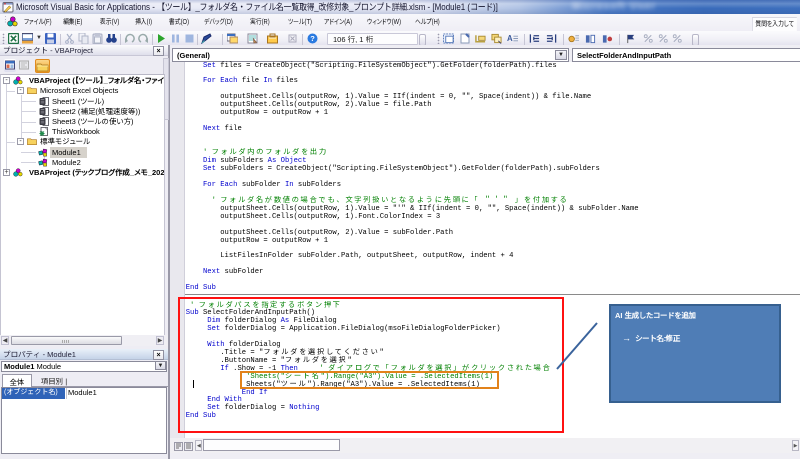 The image size is (800, 459). Describe the element at coordinates (510, 38) in the screenshot. I see `svg-text: A` at that location.